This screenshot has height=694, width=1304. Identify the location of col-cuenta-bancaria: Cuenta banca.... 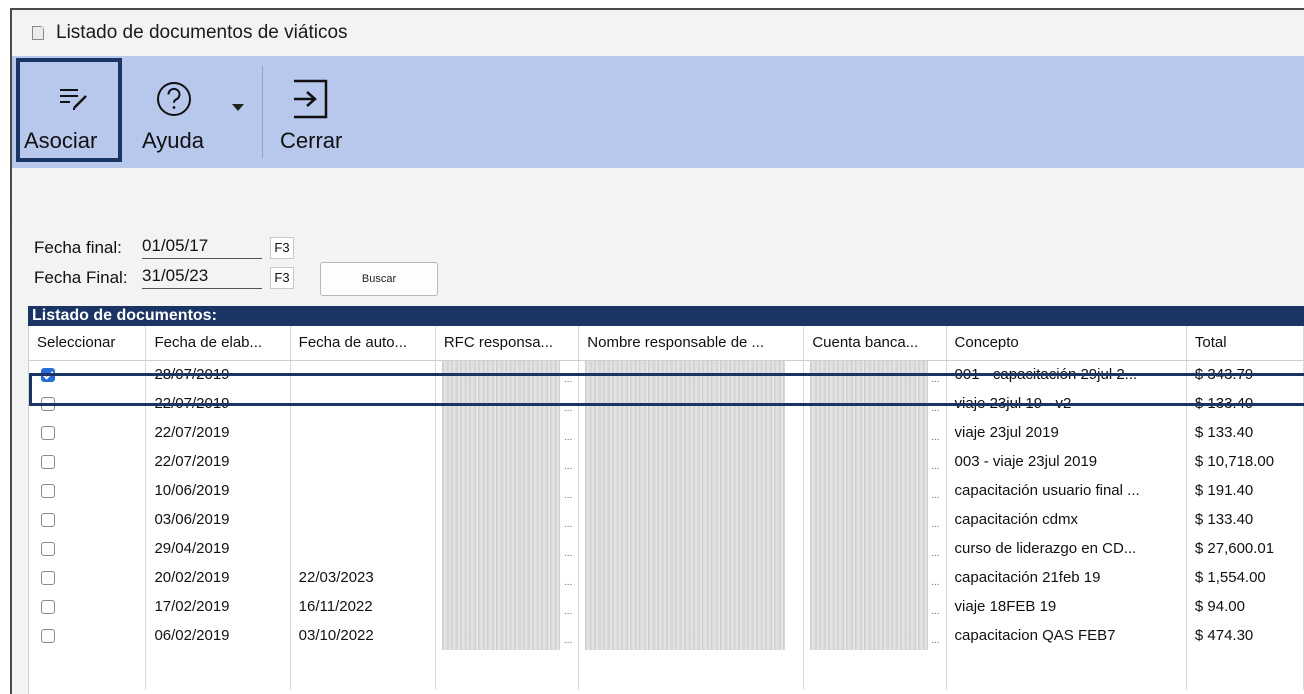
(875, 343).